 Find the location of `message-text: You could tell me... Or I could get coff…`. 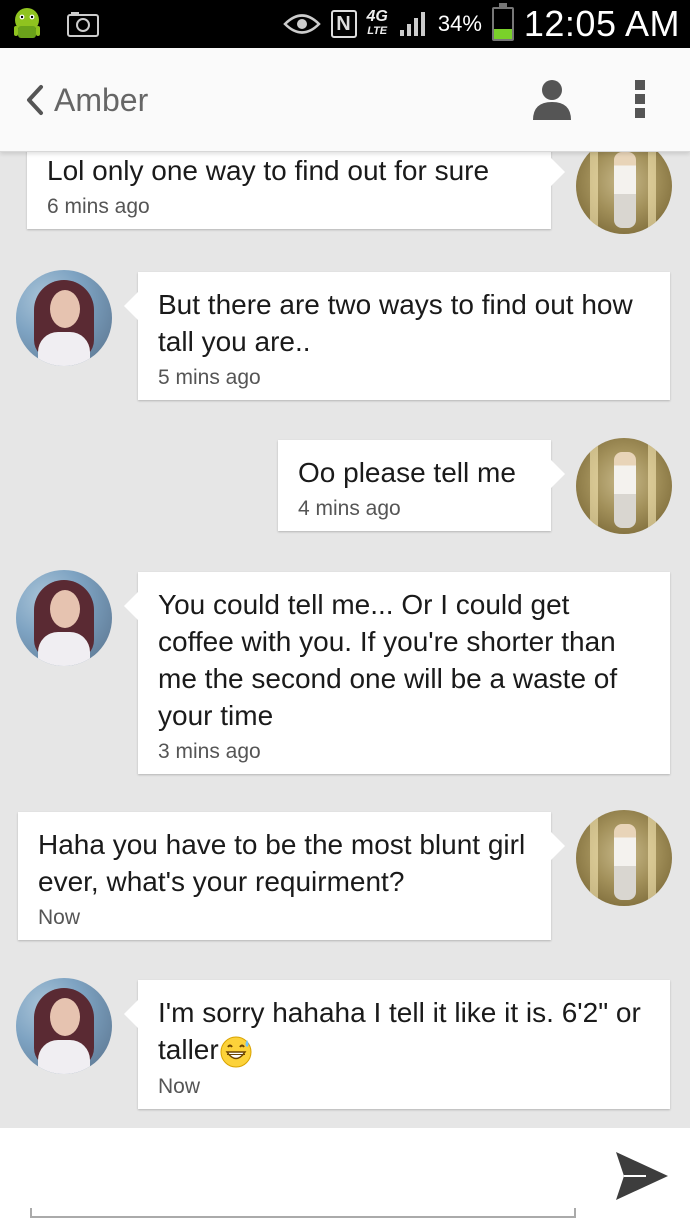

message-text: You could tell me... Or I could get coff… is located at coordinates (388, 660).